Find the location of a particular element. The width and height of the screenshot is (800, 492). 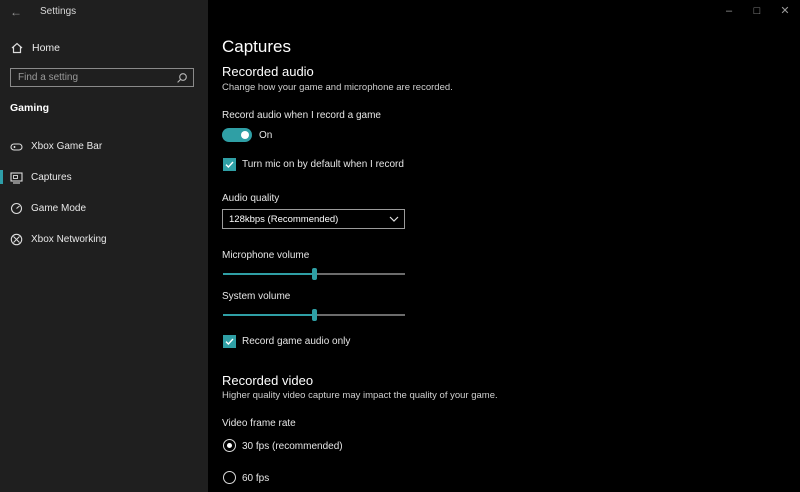

frame-rate-30fps-label: 30 fps (recommended) is located at coordinates (292, 446).